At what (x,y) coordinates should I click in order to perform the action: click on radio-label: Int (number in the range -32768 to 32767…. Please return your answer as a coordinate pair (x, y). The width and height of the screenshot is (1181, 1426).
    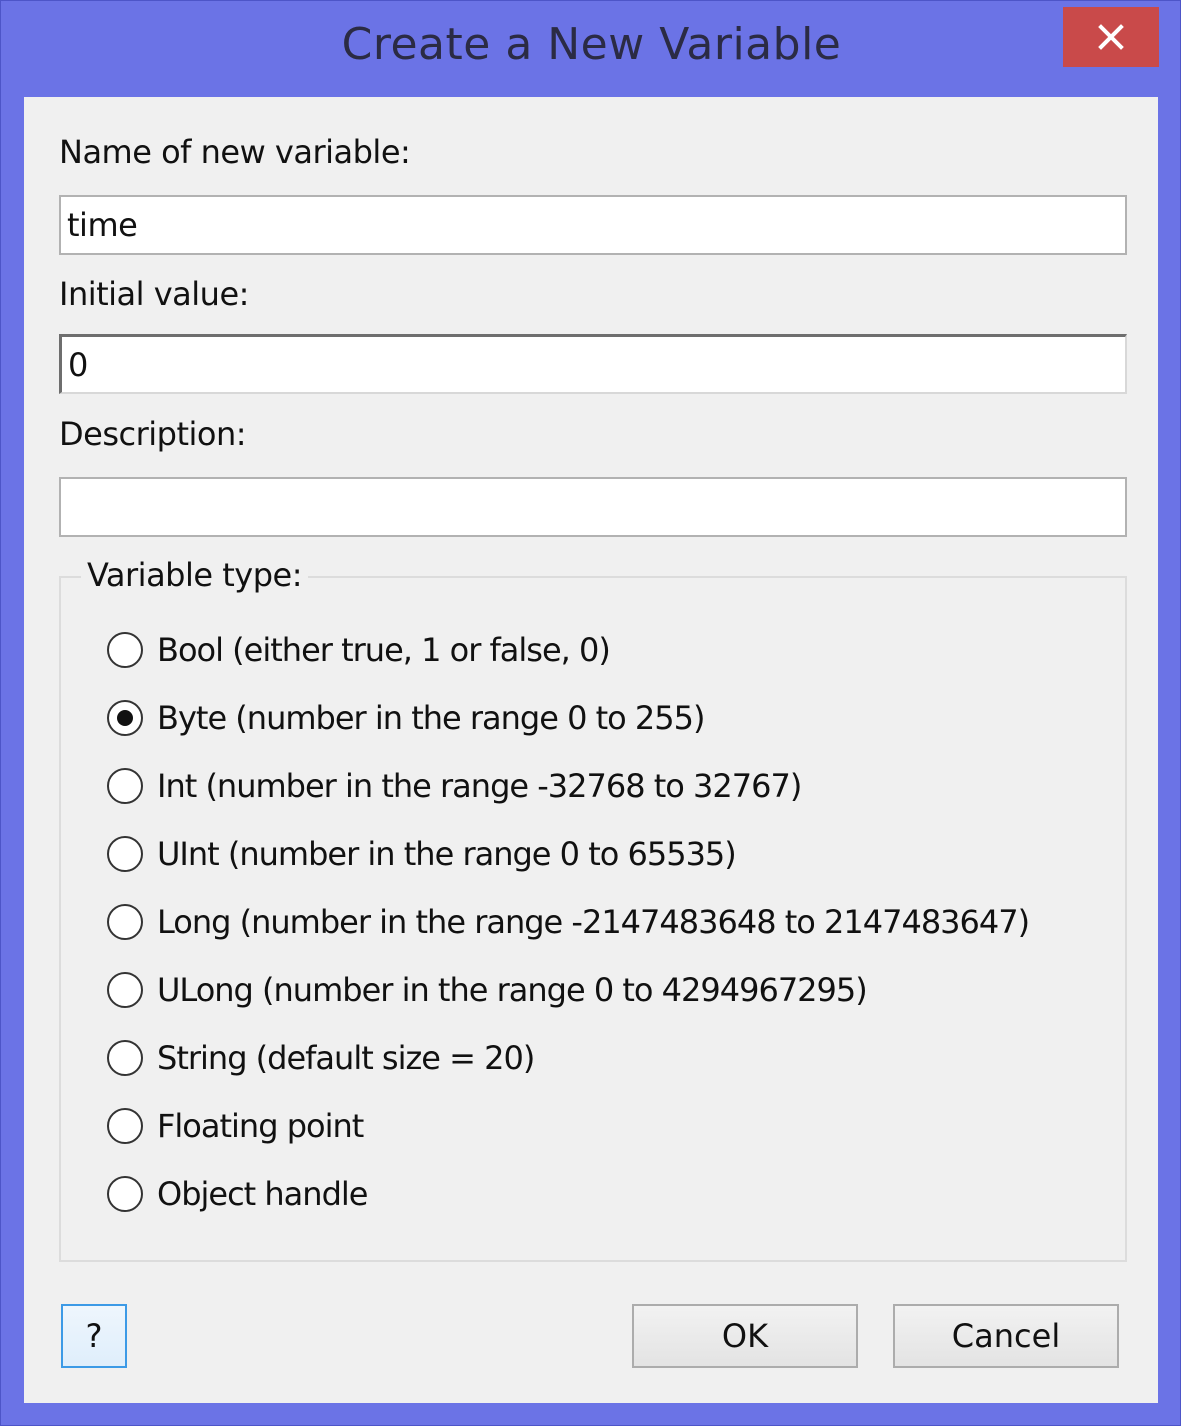
    Looking at the image, I should click on (479, 786).